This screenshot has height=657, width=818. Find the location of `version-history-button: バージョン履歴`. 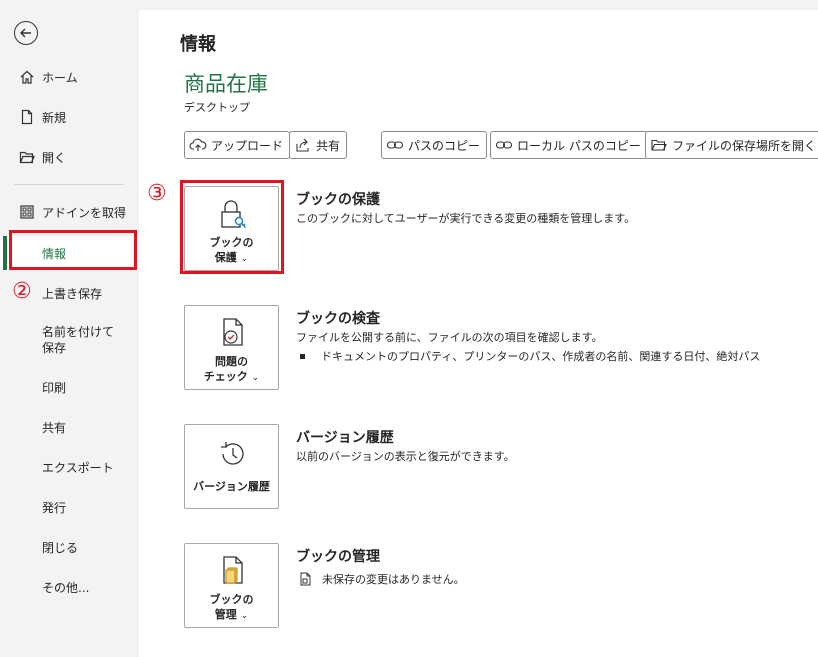

version-history-button: バージョン履歴 is located at coordinates (231, 466).